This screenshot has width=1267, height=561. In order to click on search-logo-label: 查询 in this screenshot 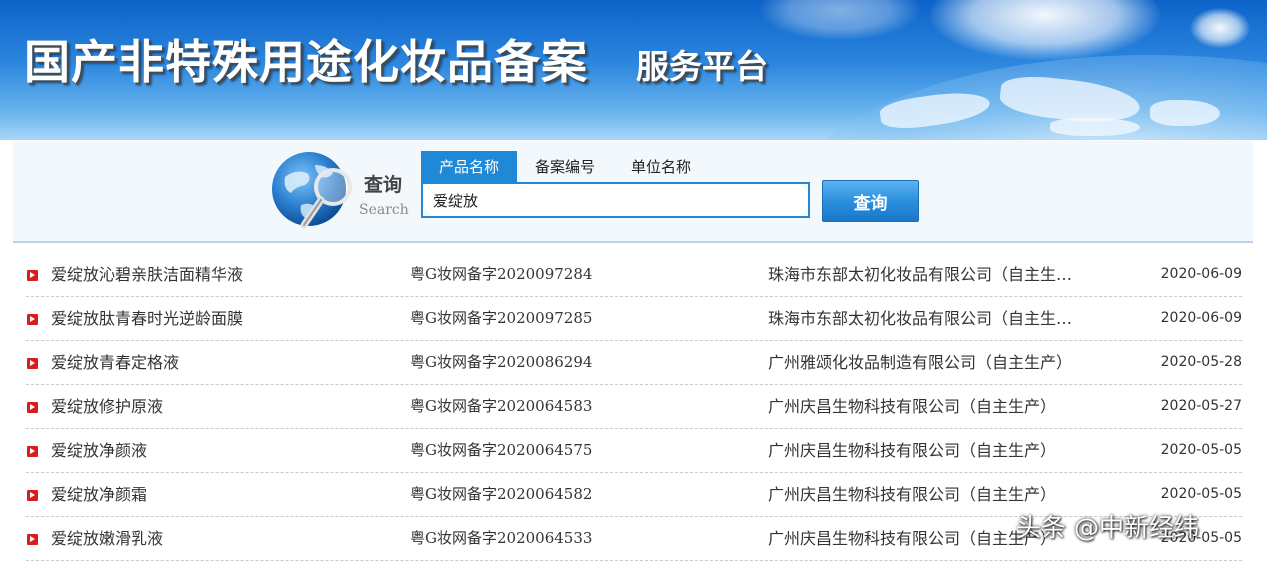, I will do `click(382, 184)`.